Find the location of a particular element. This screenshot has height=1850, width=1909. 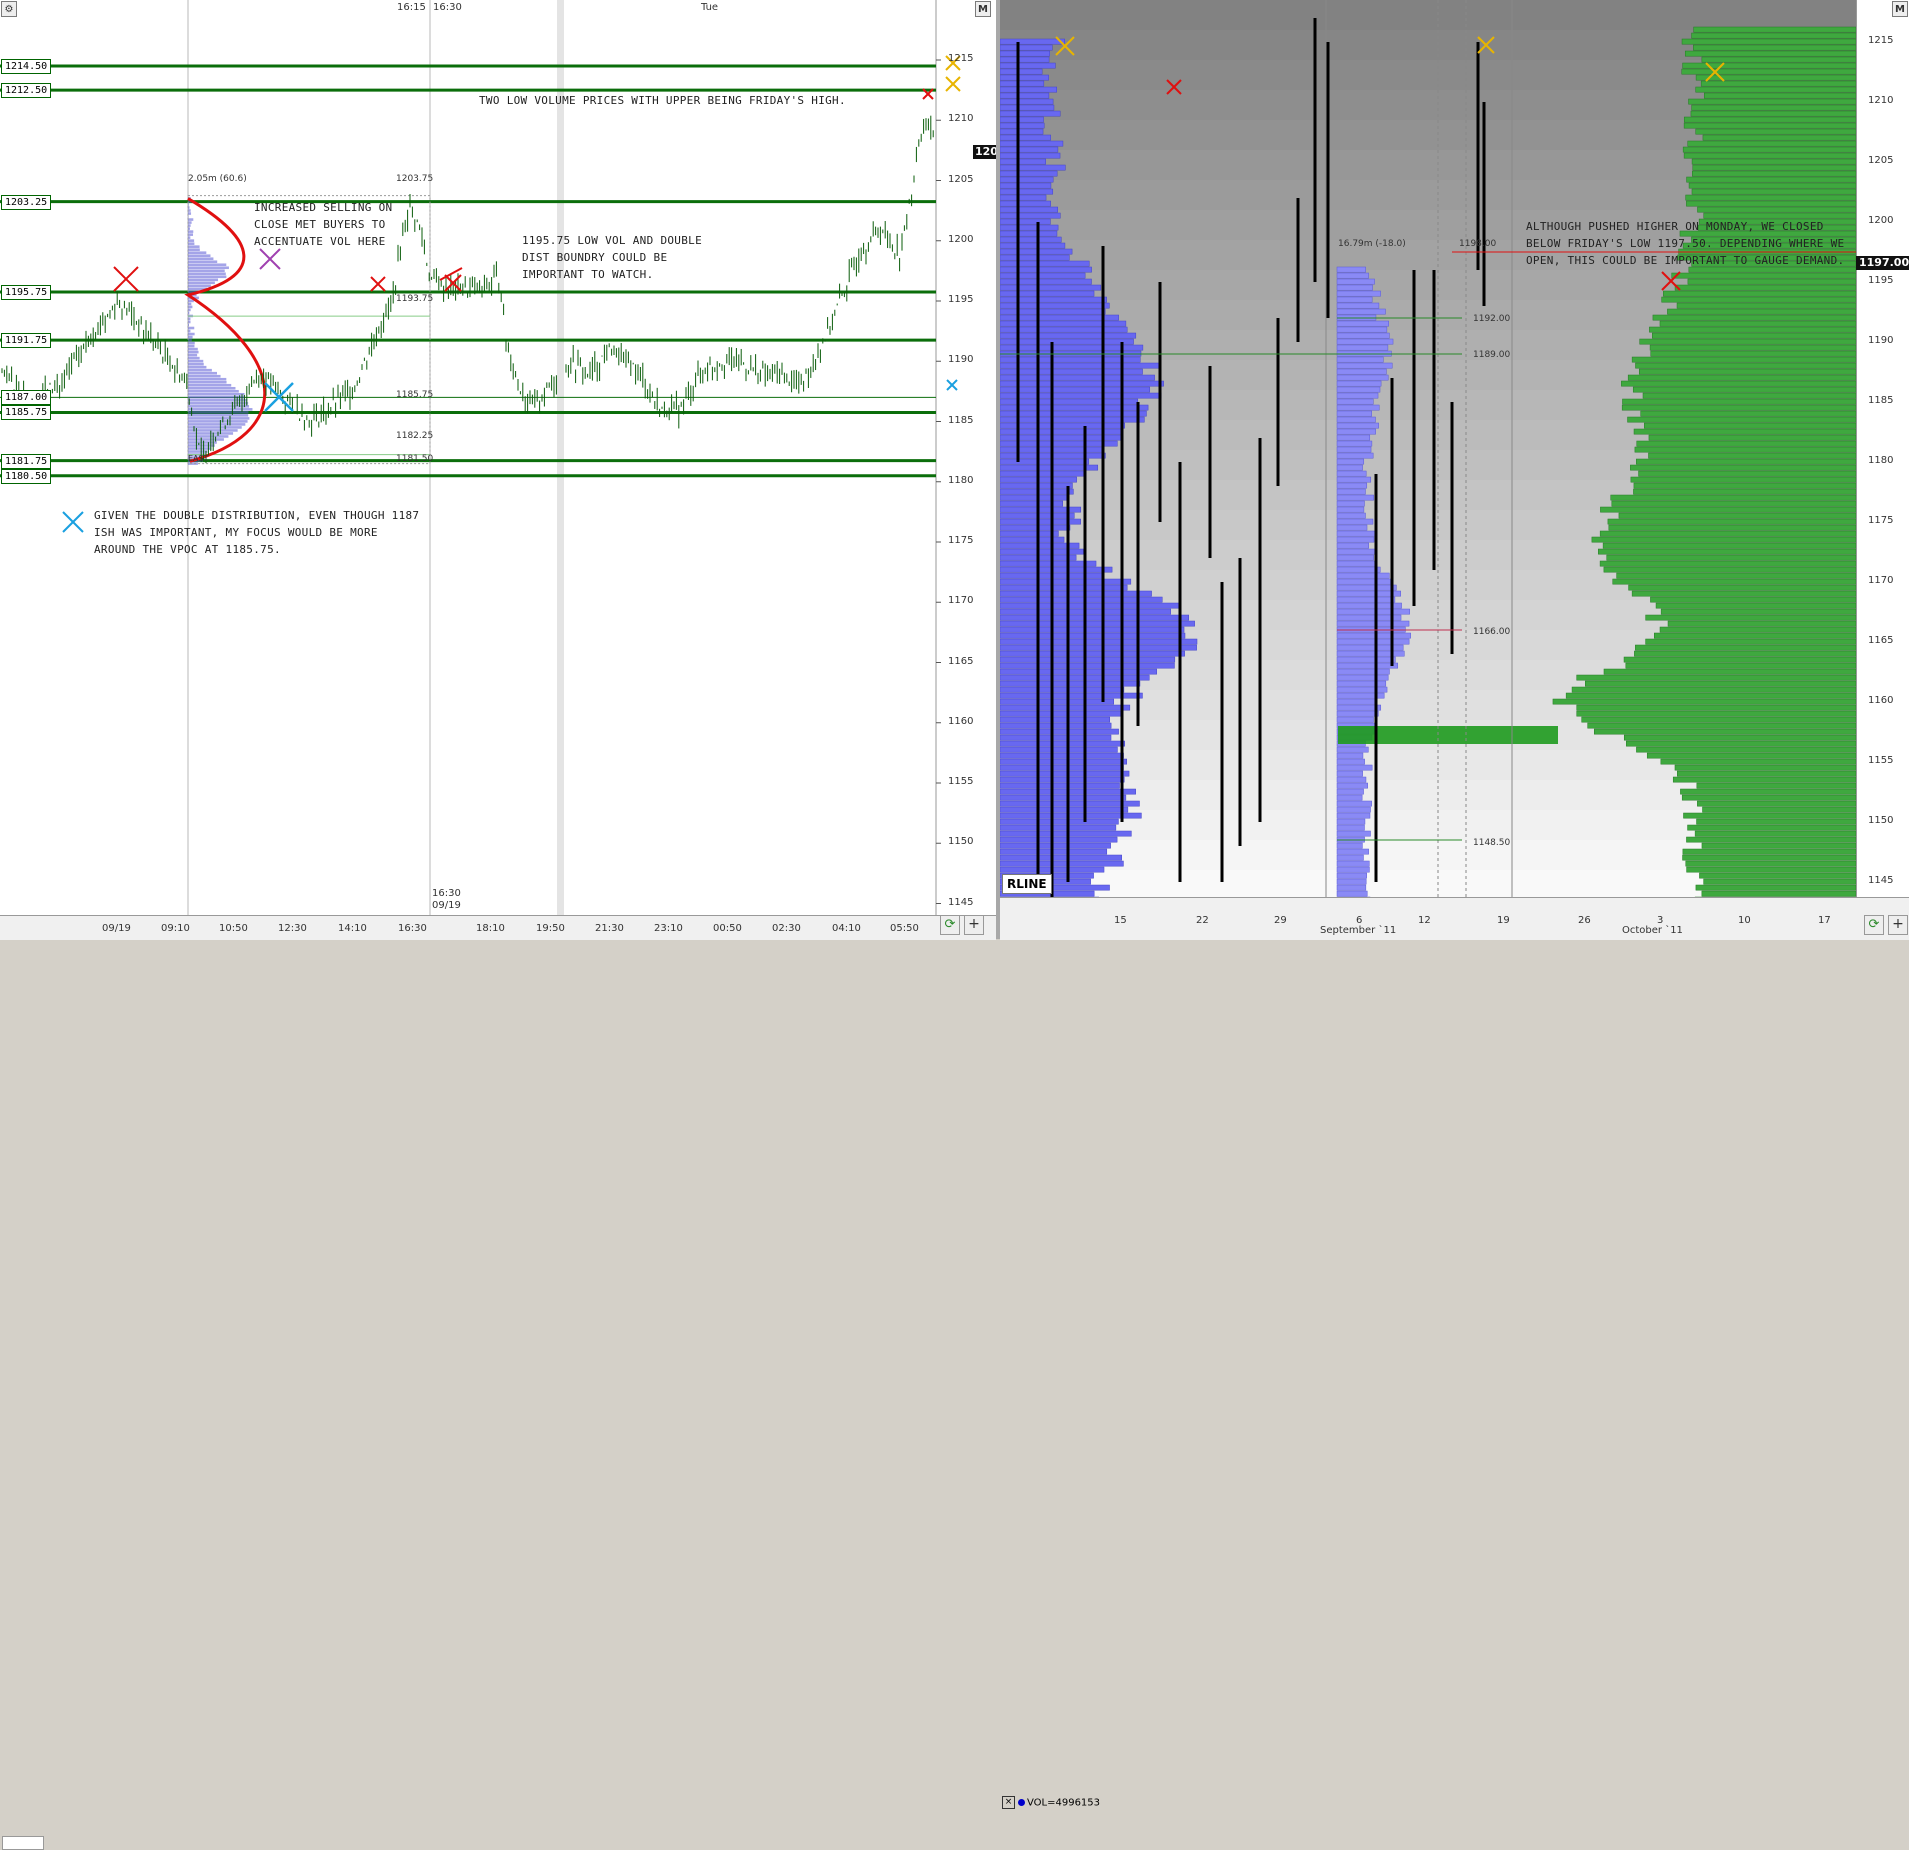

rline-indicator-tag: RLINE is located at coordinates (1027, 884).